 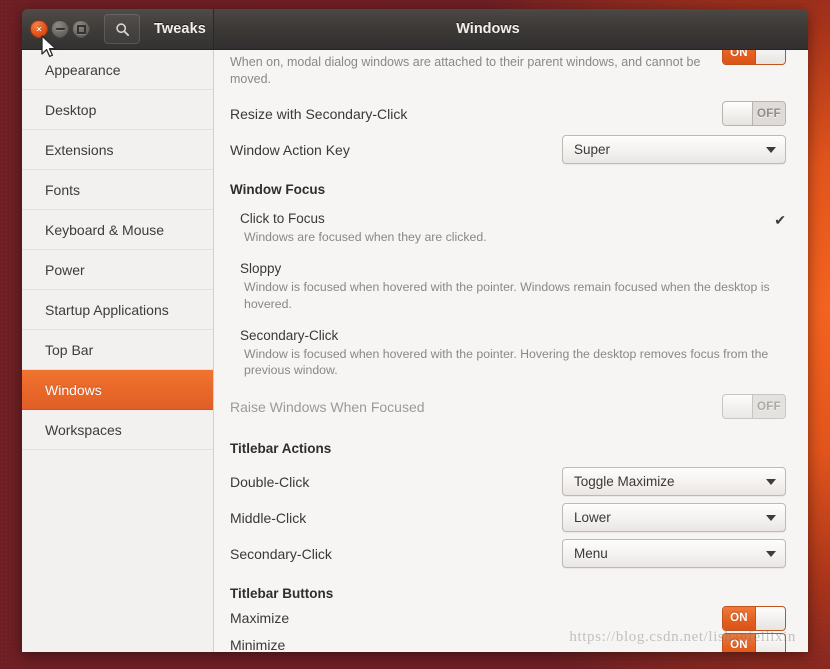 What do you see at coordinates (260, 618) in the screenshot?
I see `maximize-label: Maximize` at bounding box center [260, 618].